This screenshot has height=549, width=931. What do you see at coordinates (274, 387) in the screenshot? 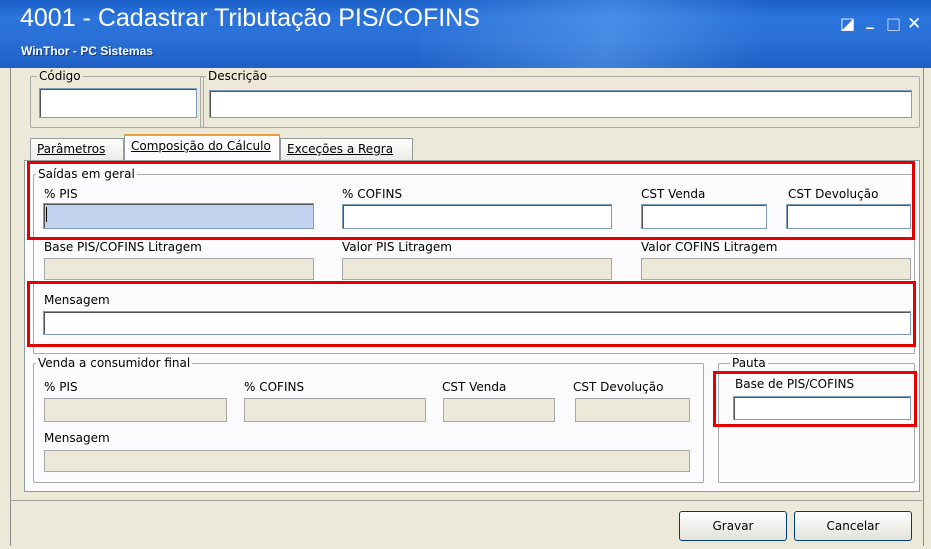
I see `consumidor-cofins-label: % COFINS` at bounding box center [274, 387].